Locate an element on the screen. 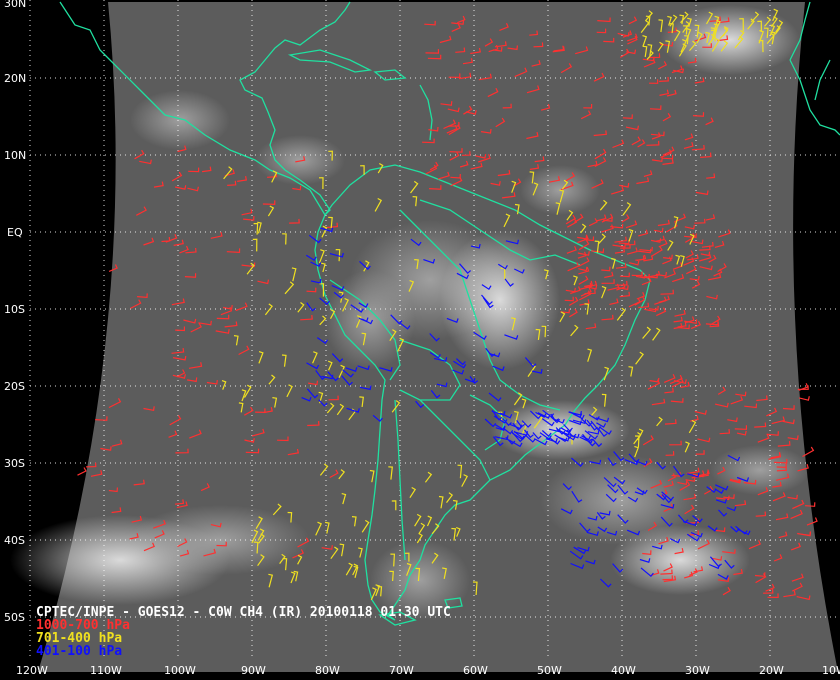 This screenshot has height=680, width=840. lat-label: 30N is located at coordinates (15, 5).